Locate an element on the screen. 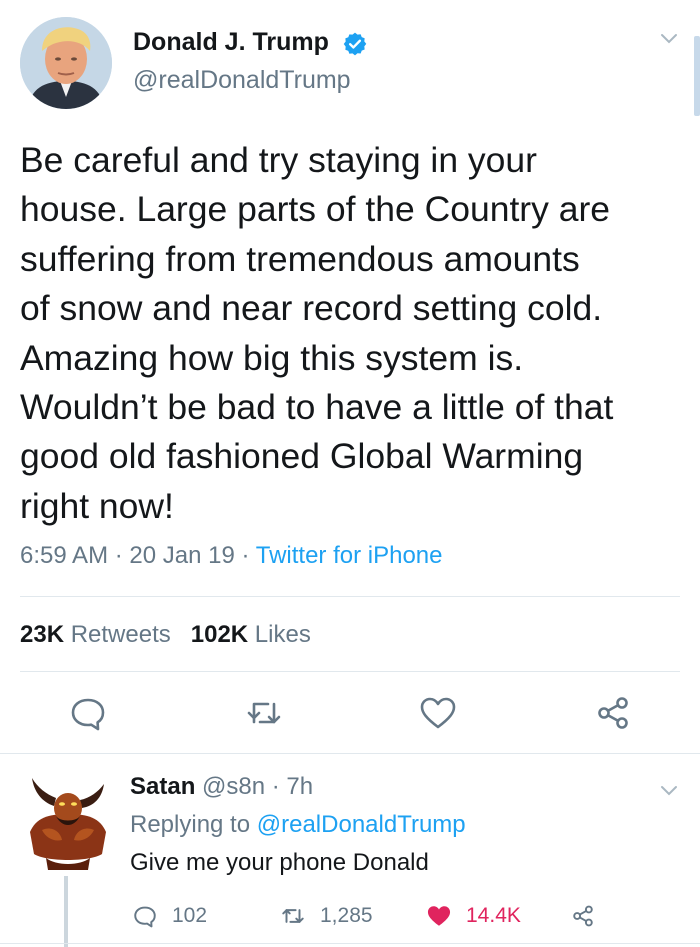 The height and width of the screenshot is (947, 700). reply-time: 7h is located at coordinates (300, 786).